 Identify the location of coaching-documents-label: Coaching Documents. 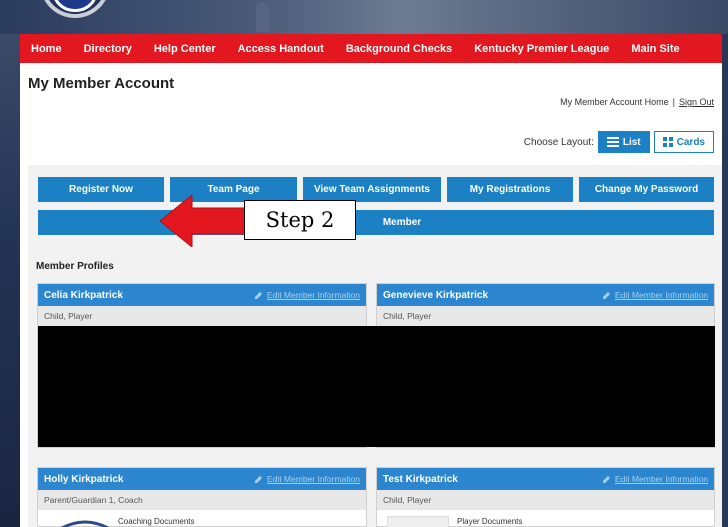
(156, 521).